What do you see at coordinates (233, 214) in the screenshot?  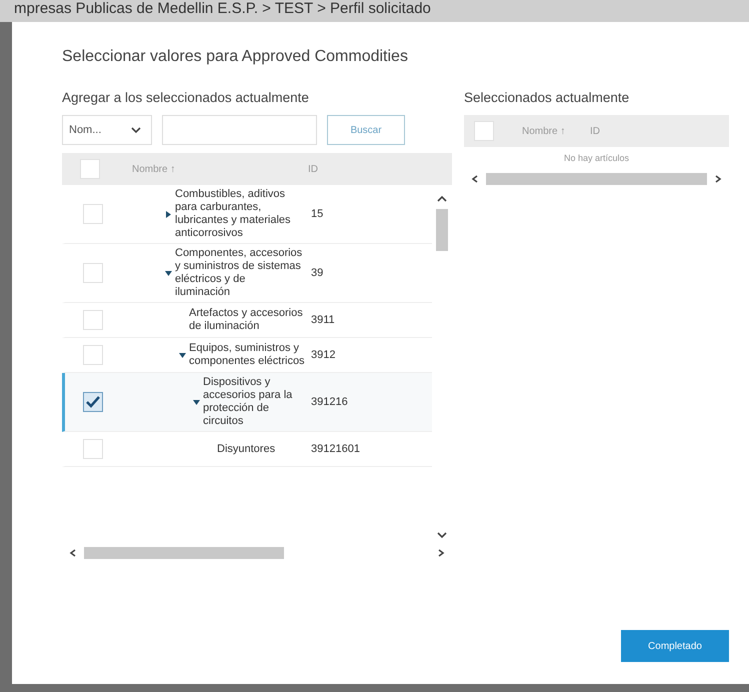 I see `item-name: Combustibles, aditivos para carburantes, lubricantes y materiales anticorrosivos` at bounding box center [233, 214].